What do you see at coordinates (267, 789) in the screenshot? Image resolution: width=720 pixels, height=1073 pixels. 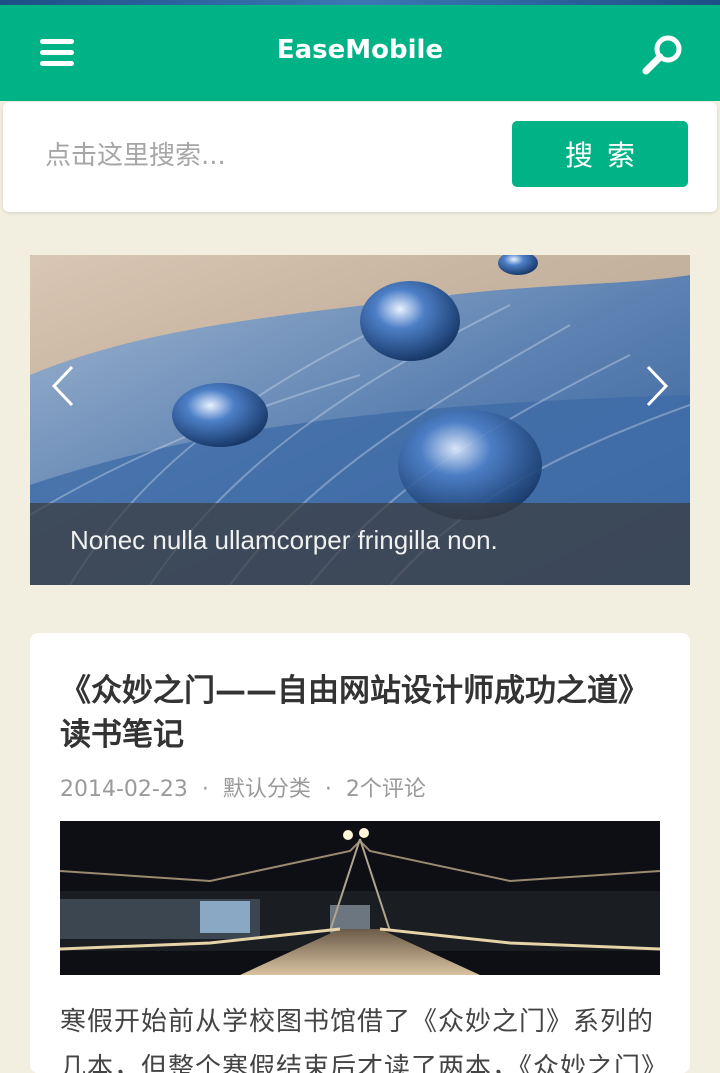 I see `post-category-link: 默认分类` at bounding box center [267, 789].